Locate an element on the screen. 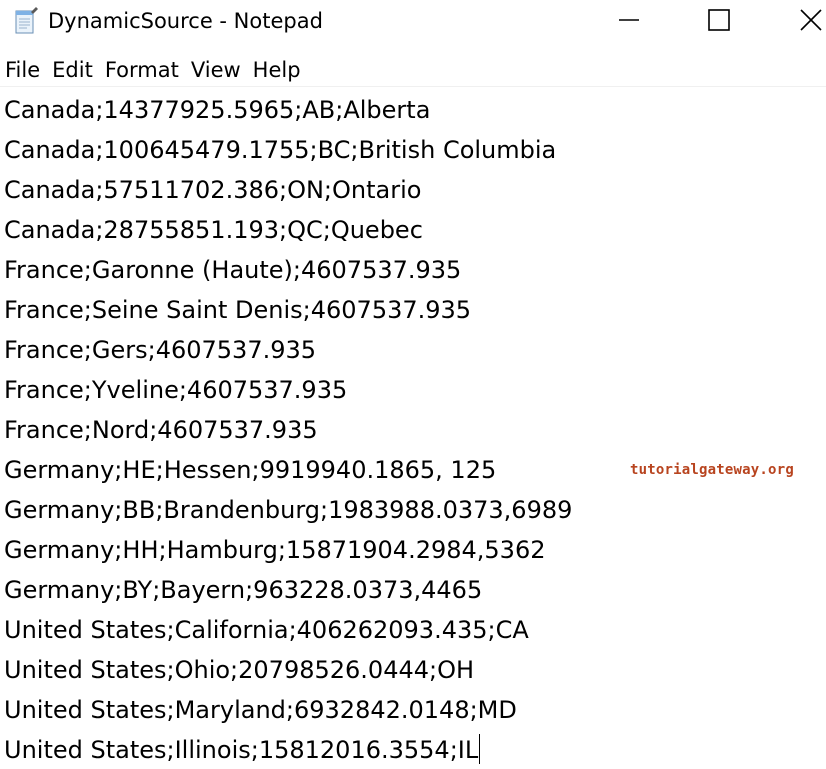 Image resolution: width=826 pixels, height=769 pixels. menu-bar: File Edit Format View Help is located at coordinates (413, 70).